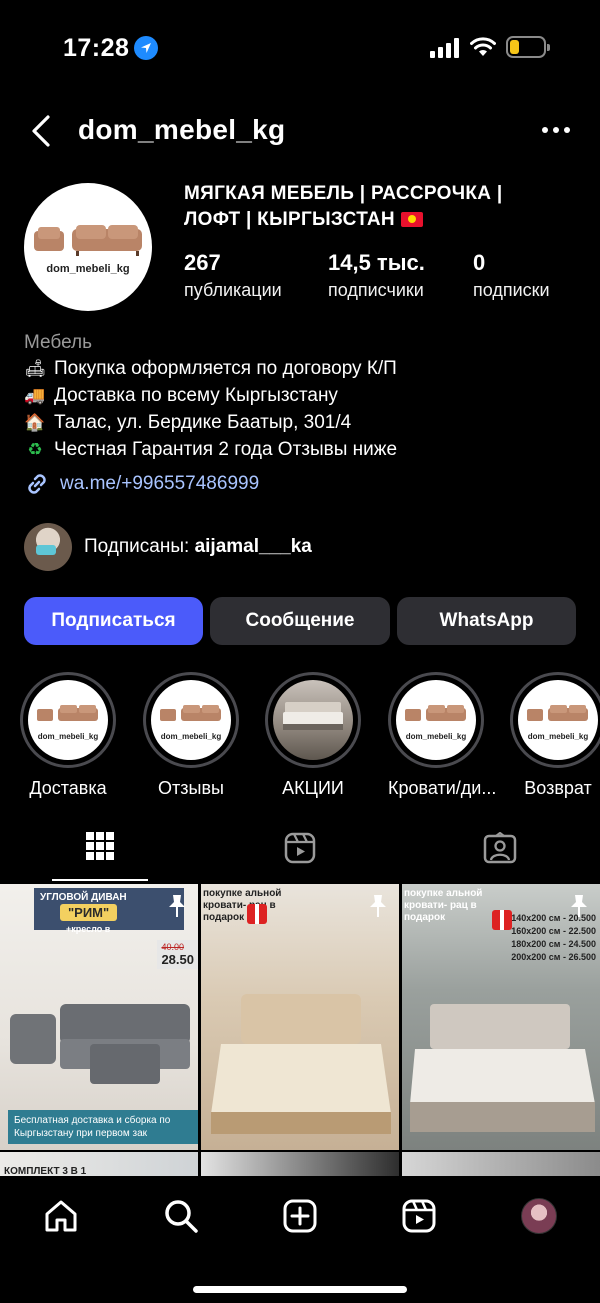 The image size is (600, 1303). What do you see at coordinates (61, 1216) in the screenshot?
I see `home-icon` at bounding box center [61, 1216].